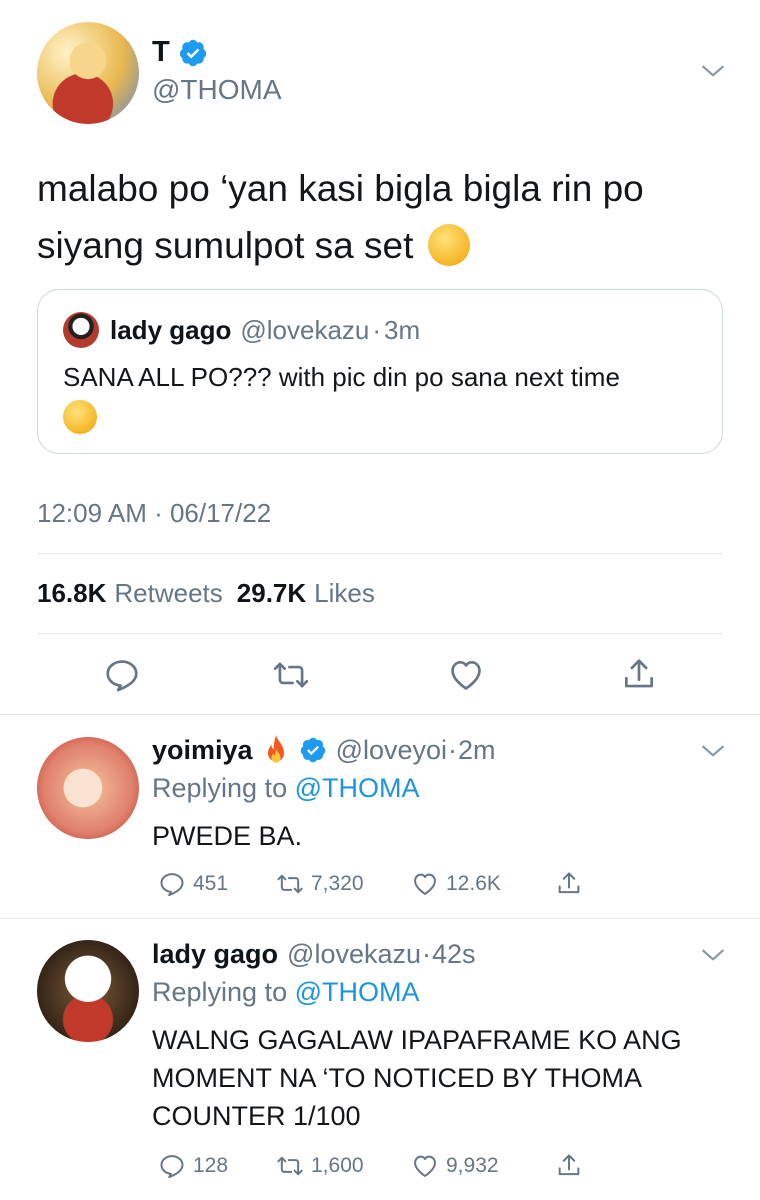 The height and width of the screenshot is (1200, 760). I want to click on retweets-label: Retweets, so click(168, 593).